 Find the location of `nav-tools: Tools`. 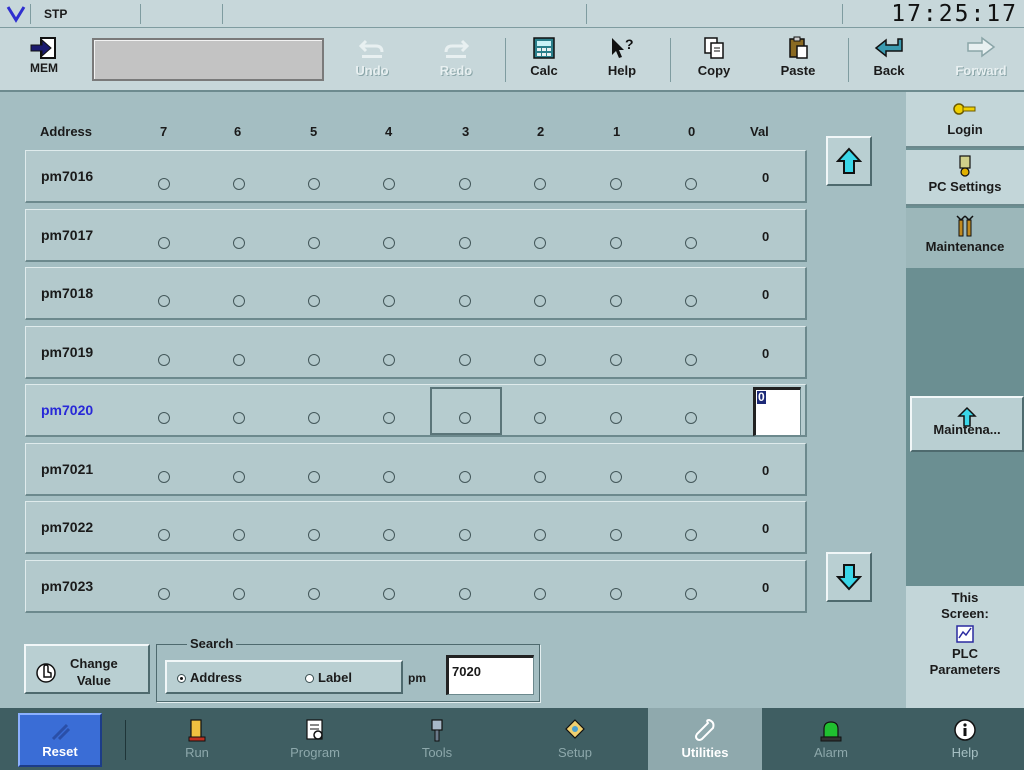

nav-tools: Tools is located at coordinates (437, 739).